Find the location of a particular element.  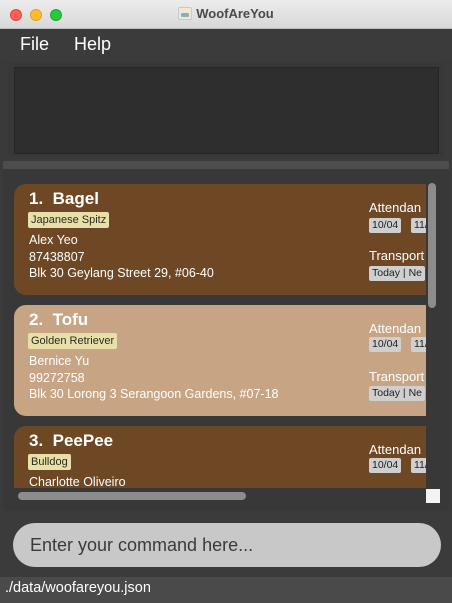

pet-name: 1. Bagel is located at coordinates (64, 199).